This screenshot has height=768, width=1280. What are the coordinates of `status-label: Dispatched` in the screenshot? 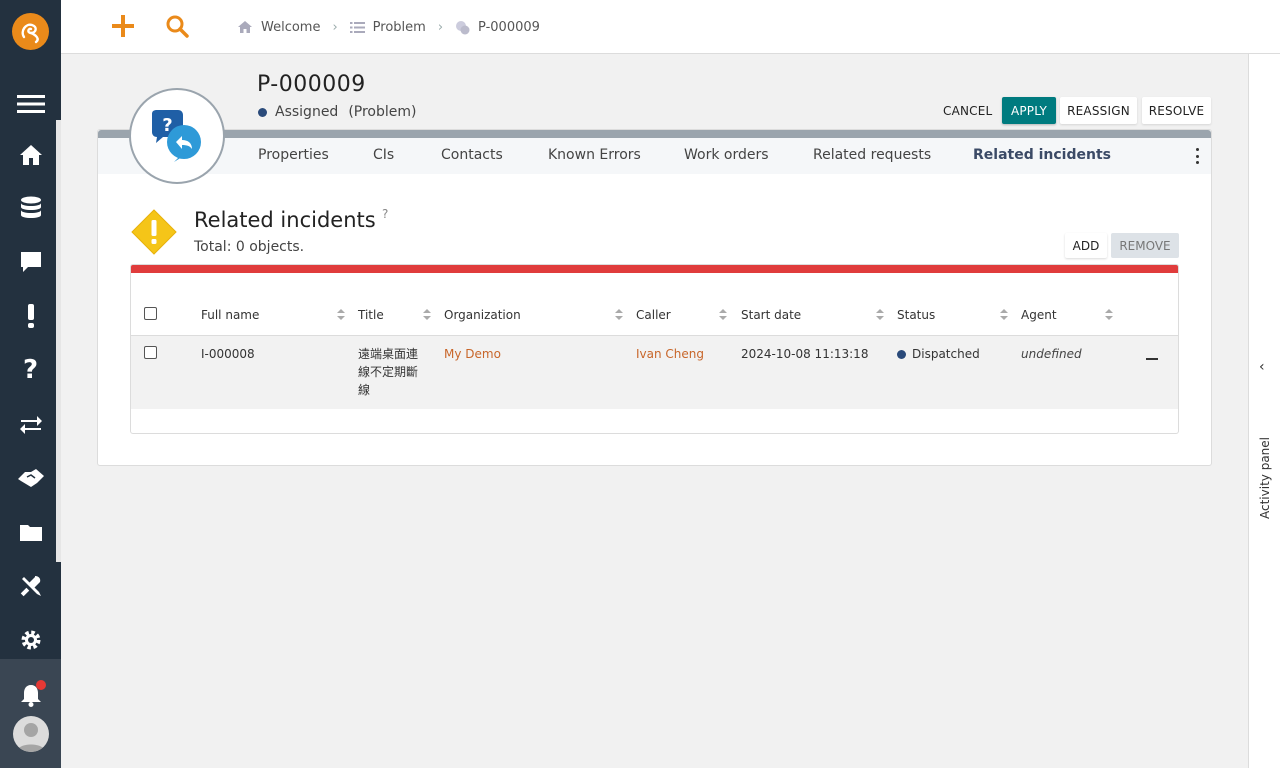 It's located at (946, 354).